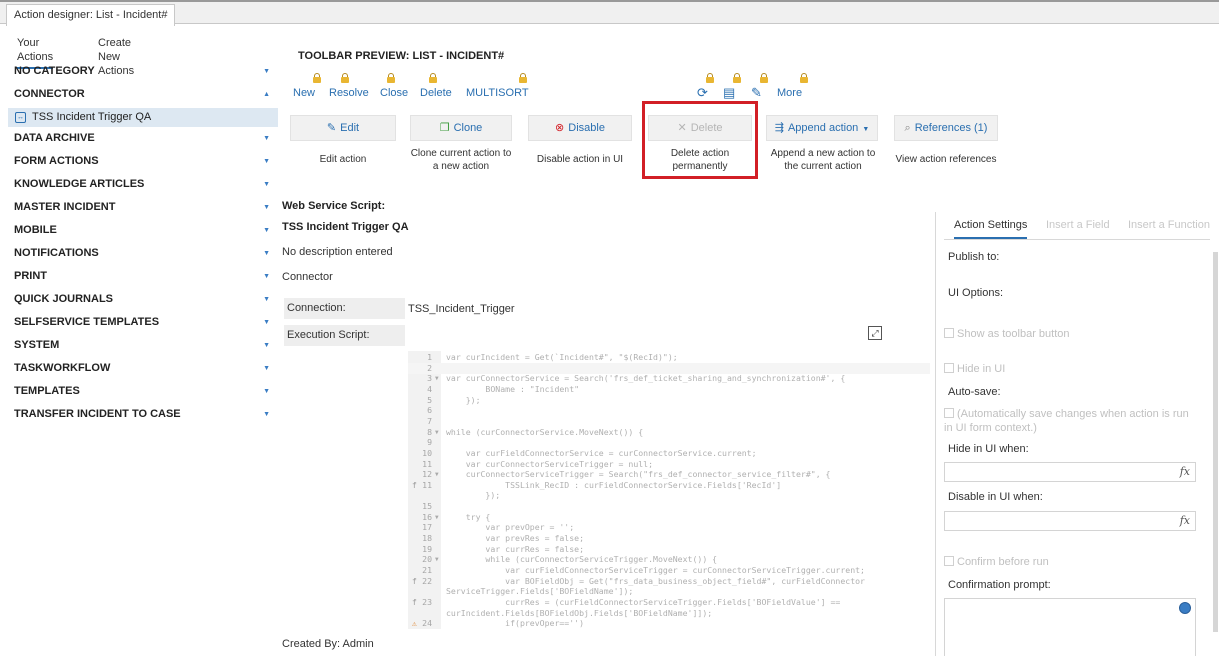  Describe the element at coordinates (143, 186) in the screenshot. I see `category-knowledge-articles: KNOWLEDGE ARTICLES ▼` at that location.